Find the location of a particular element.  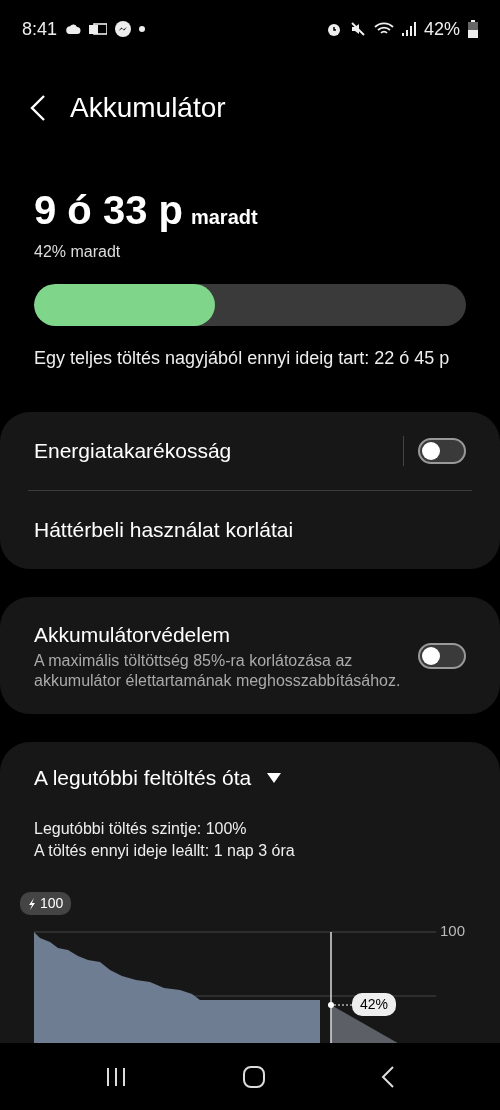

value-label: 42% is located at coordinates (374, 1005).